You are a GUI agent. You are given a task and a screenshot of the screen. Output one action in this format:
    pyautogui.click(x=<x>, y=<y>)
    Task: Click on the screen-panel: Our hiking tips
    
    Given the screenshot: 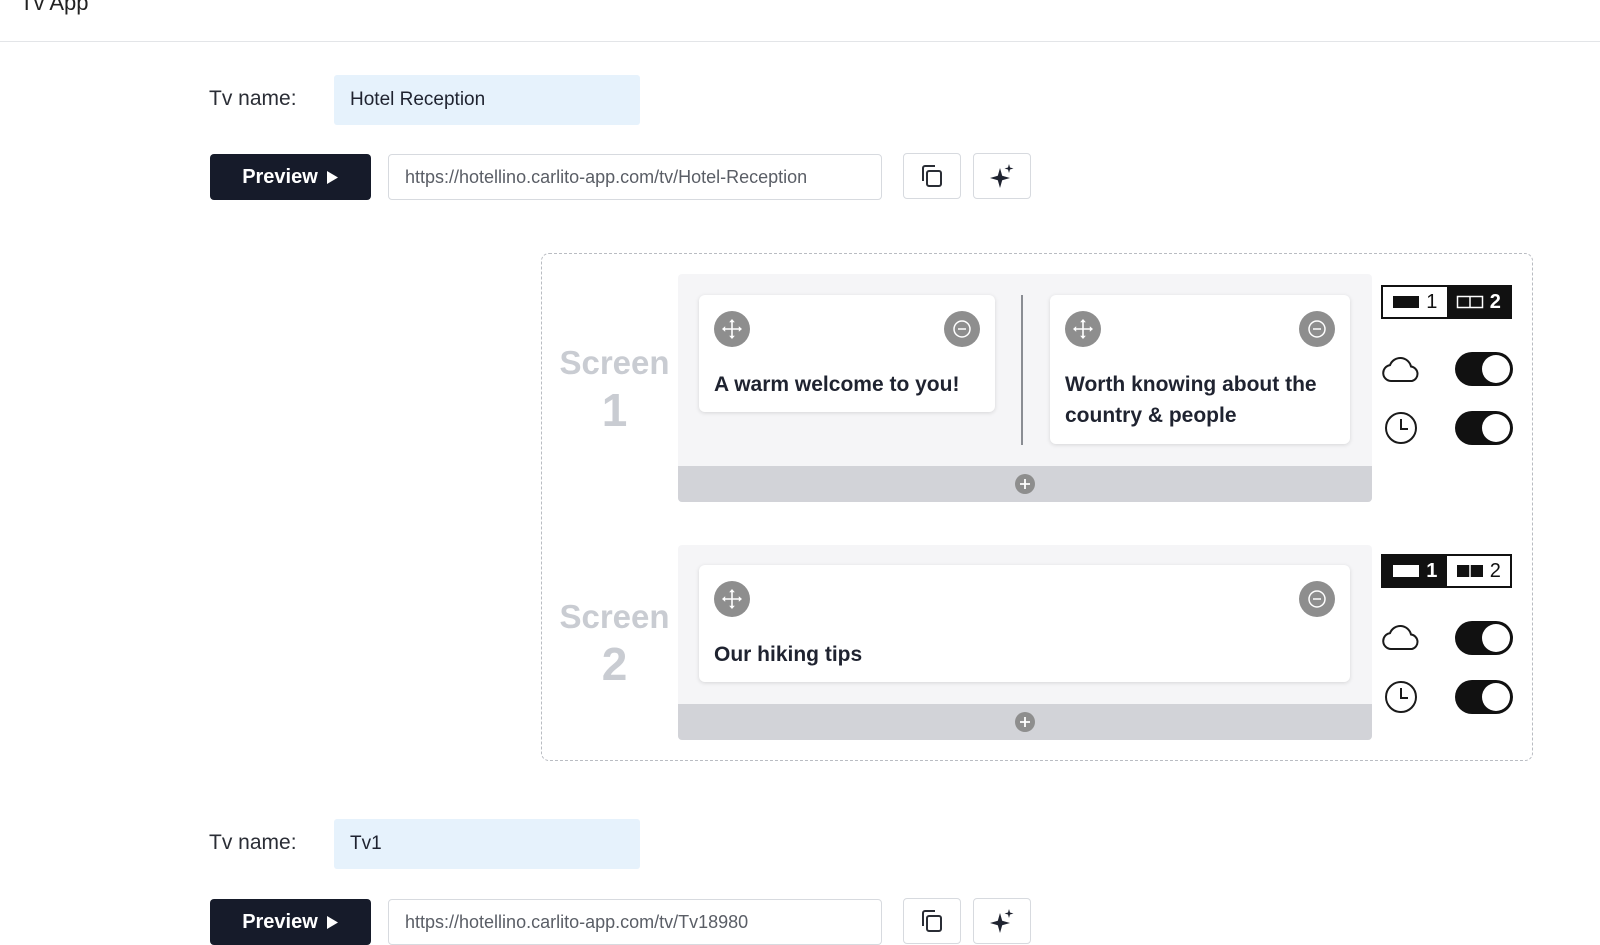 What is the action you would take?
    pyautogui.click(x=1025, y=642)
    